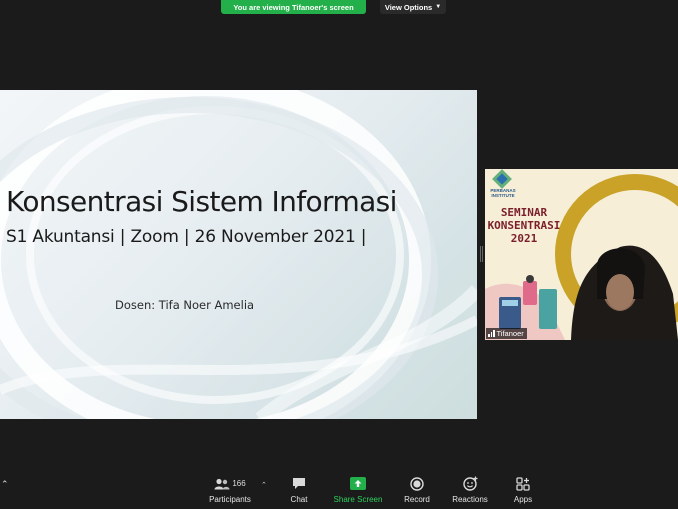  Describe the element at coordinates (201, 201) in the screenshot. I see `slide-title: Konsentrasi Sistem Informasi` at that location.